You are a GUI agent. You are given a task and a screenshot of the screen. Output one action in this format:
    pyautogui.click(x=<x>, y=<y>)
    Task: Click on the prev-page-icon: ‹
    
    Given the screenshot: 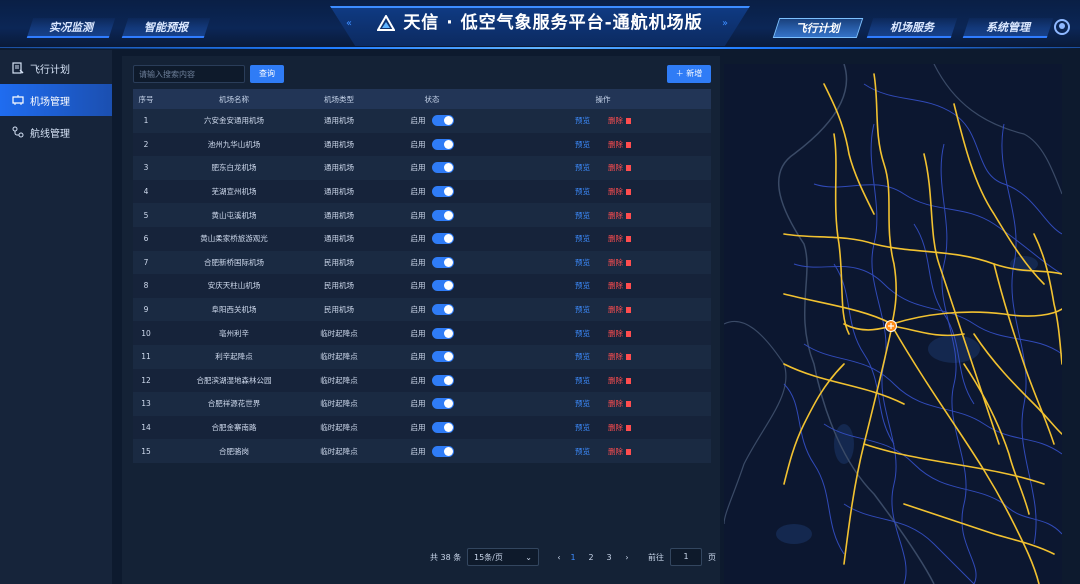 What is the action you would take?
    pyautogui.click(x=559, y=557)
    